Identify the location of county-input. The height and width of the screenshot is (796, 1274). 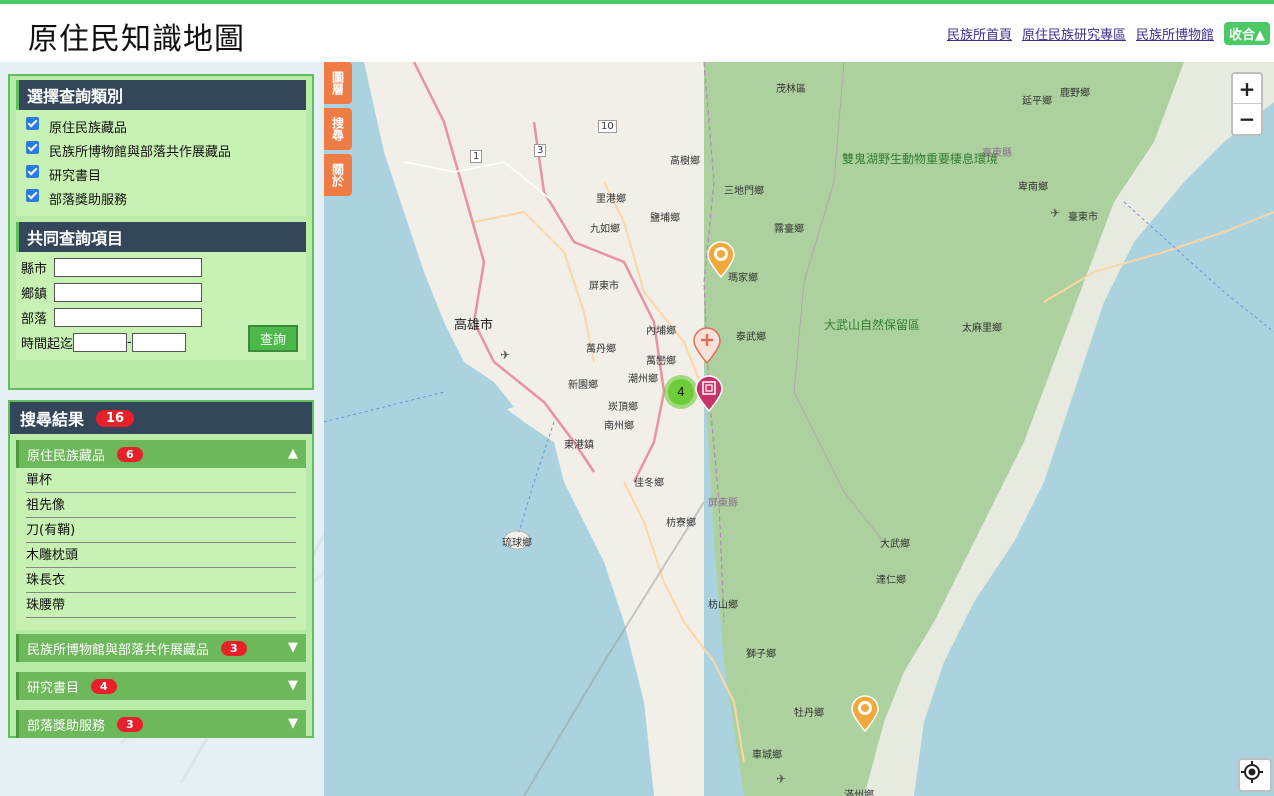
(128, 267).